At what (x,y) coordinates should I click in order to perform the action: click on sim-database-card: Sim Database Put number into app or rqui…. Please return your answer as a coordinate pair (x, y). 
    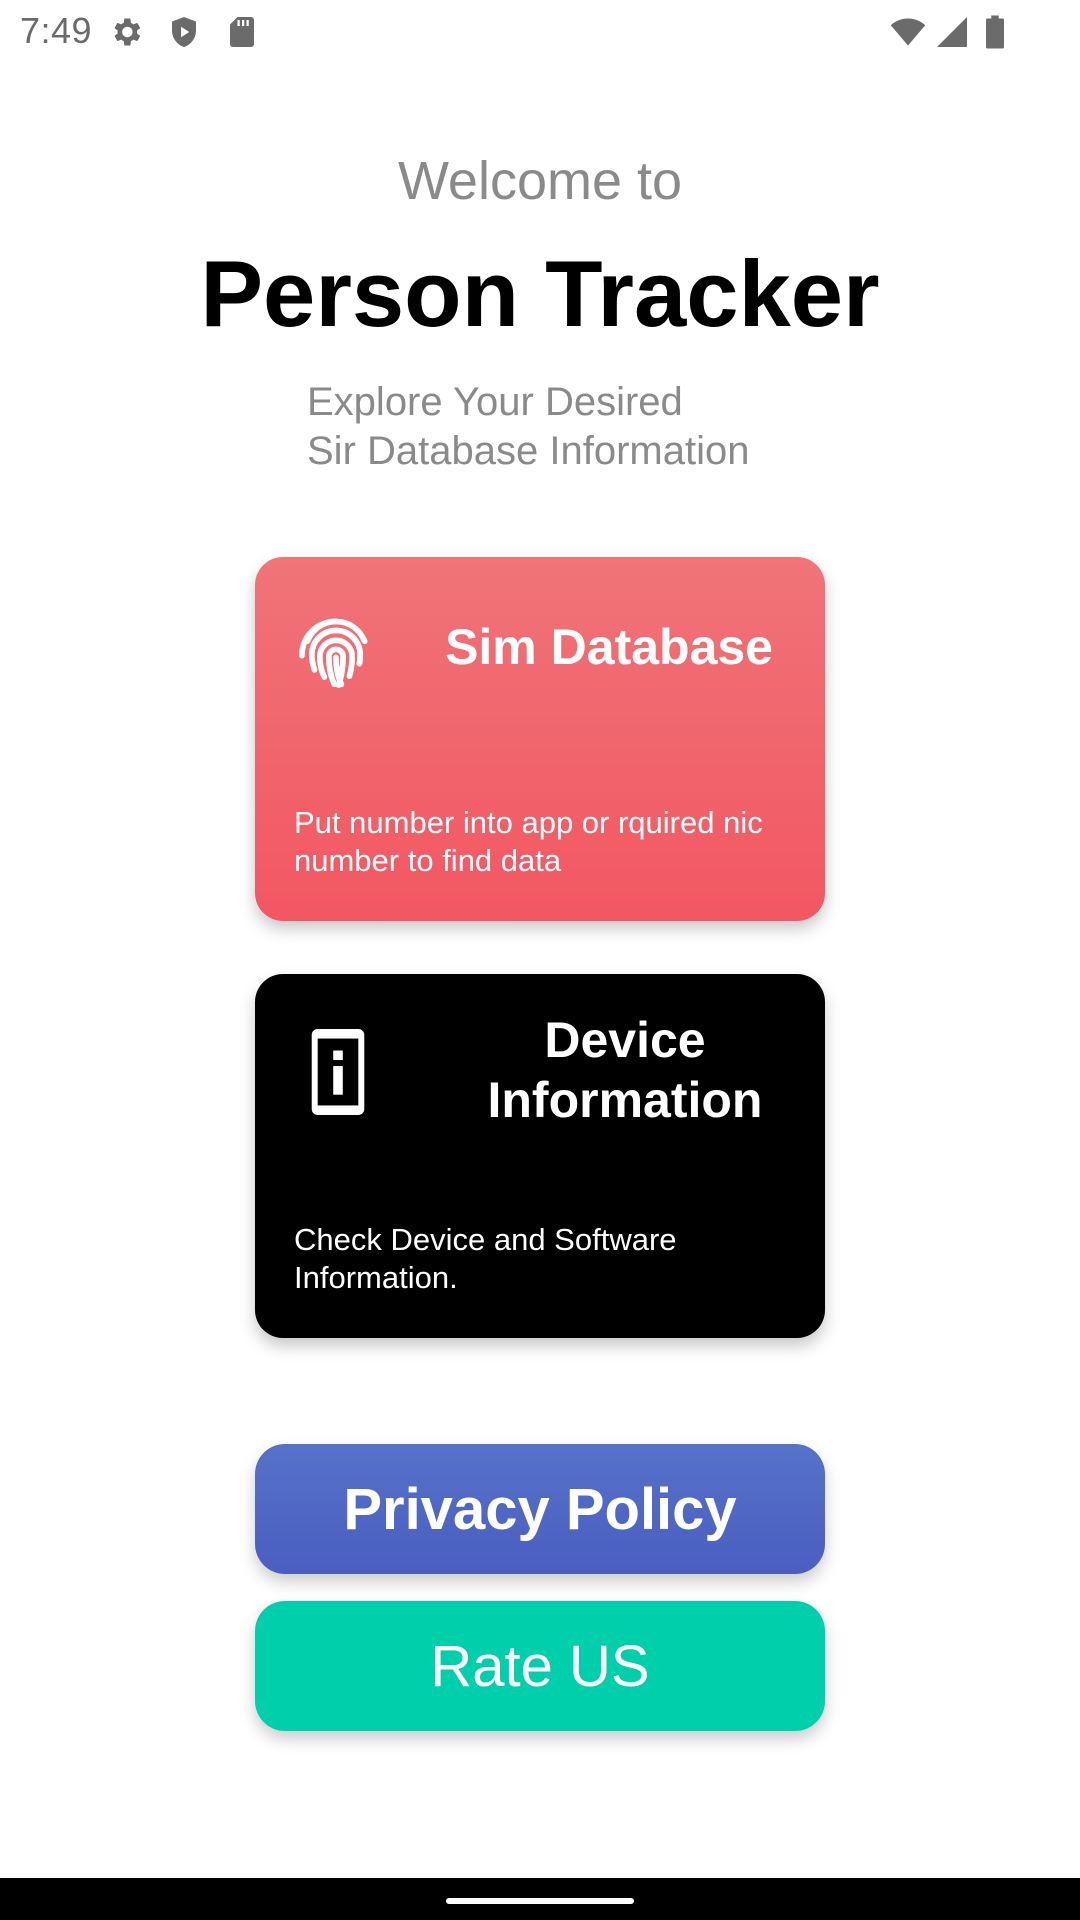
    Looking at the image, I should click on (540, 739).